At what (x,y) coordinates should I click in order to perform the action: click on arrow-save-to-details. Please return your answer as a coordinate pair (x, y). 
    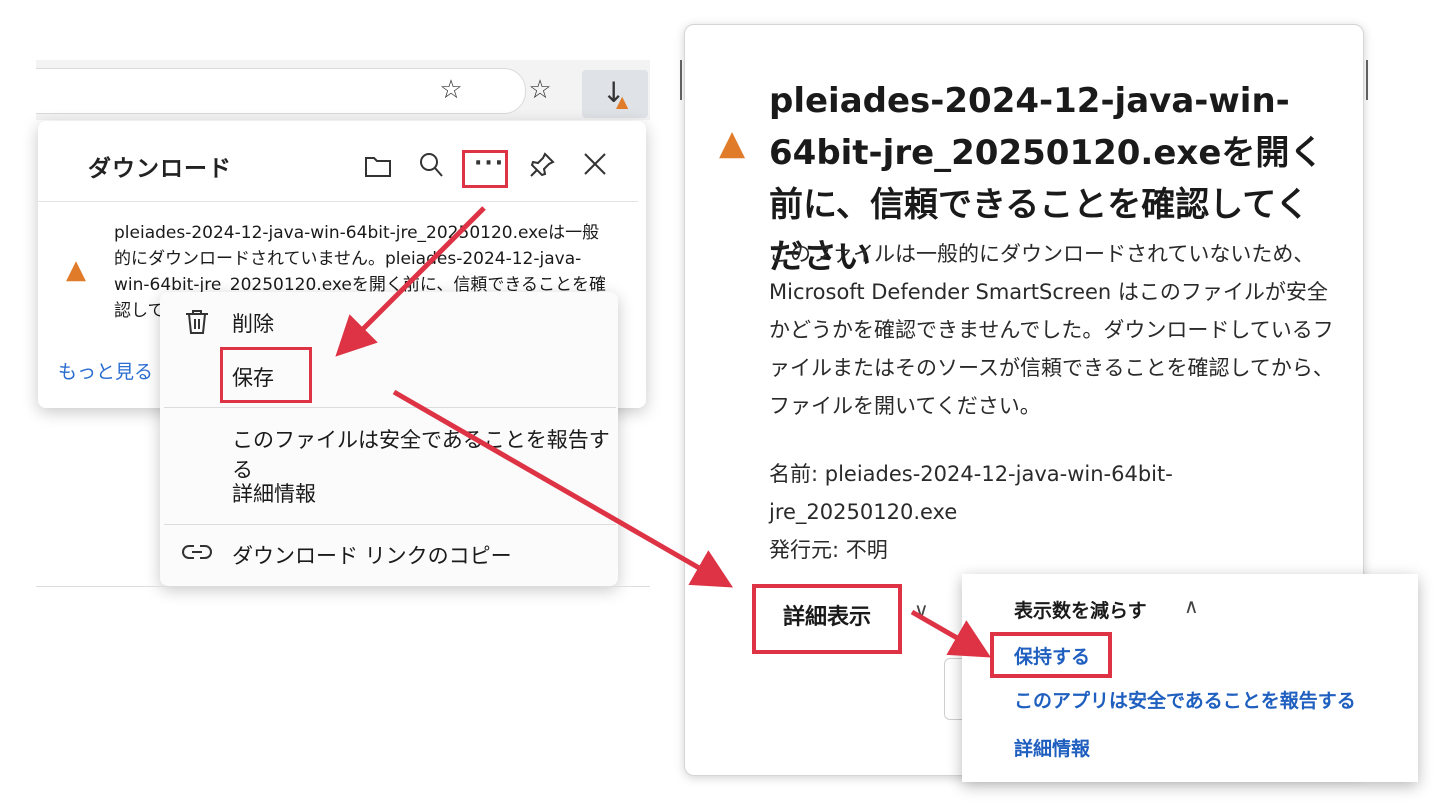
    Looking at the image, I should click on (562, 488).